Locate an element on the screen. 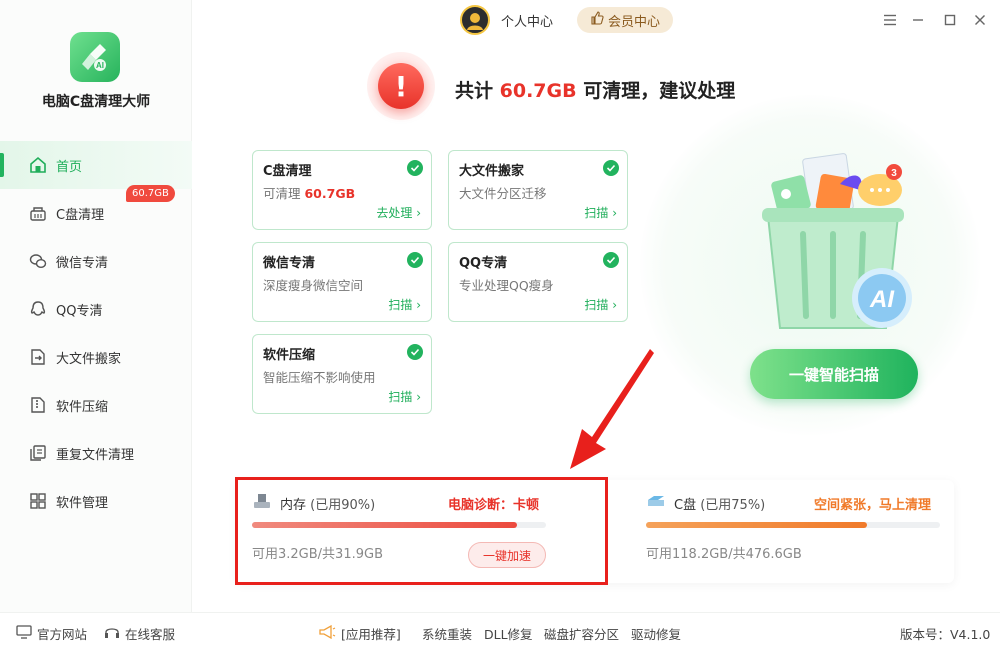 Image resolution: width=1000 pixels, height=650 pixels. app-recommend-link: [应用推荐] is located at coordinates (359, 633).